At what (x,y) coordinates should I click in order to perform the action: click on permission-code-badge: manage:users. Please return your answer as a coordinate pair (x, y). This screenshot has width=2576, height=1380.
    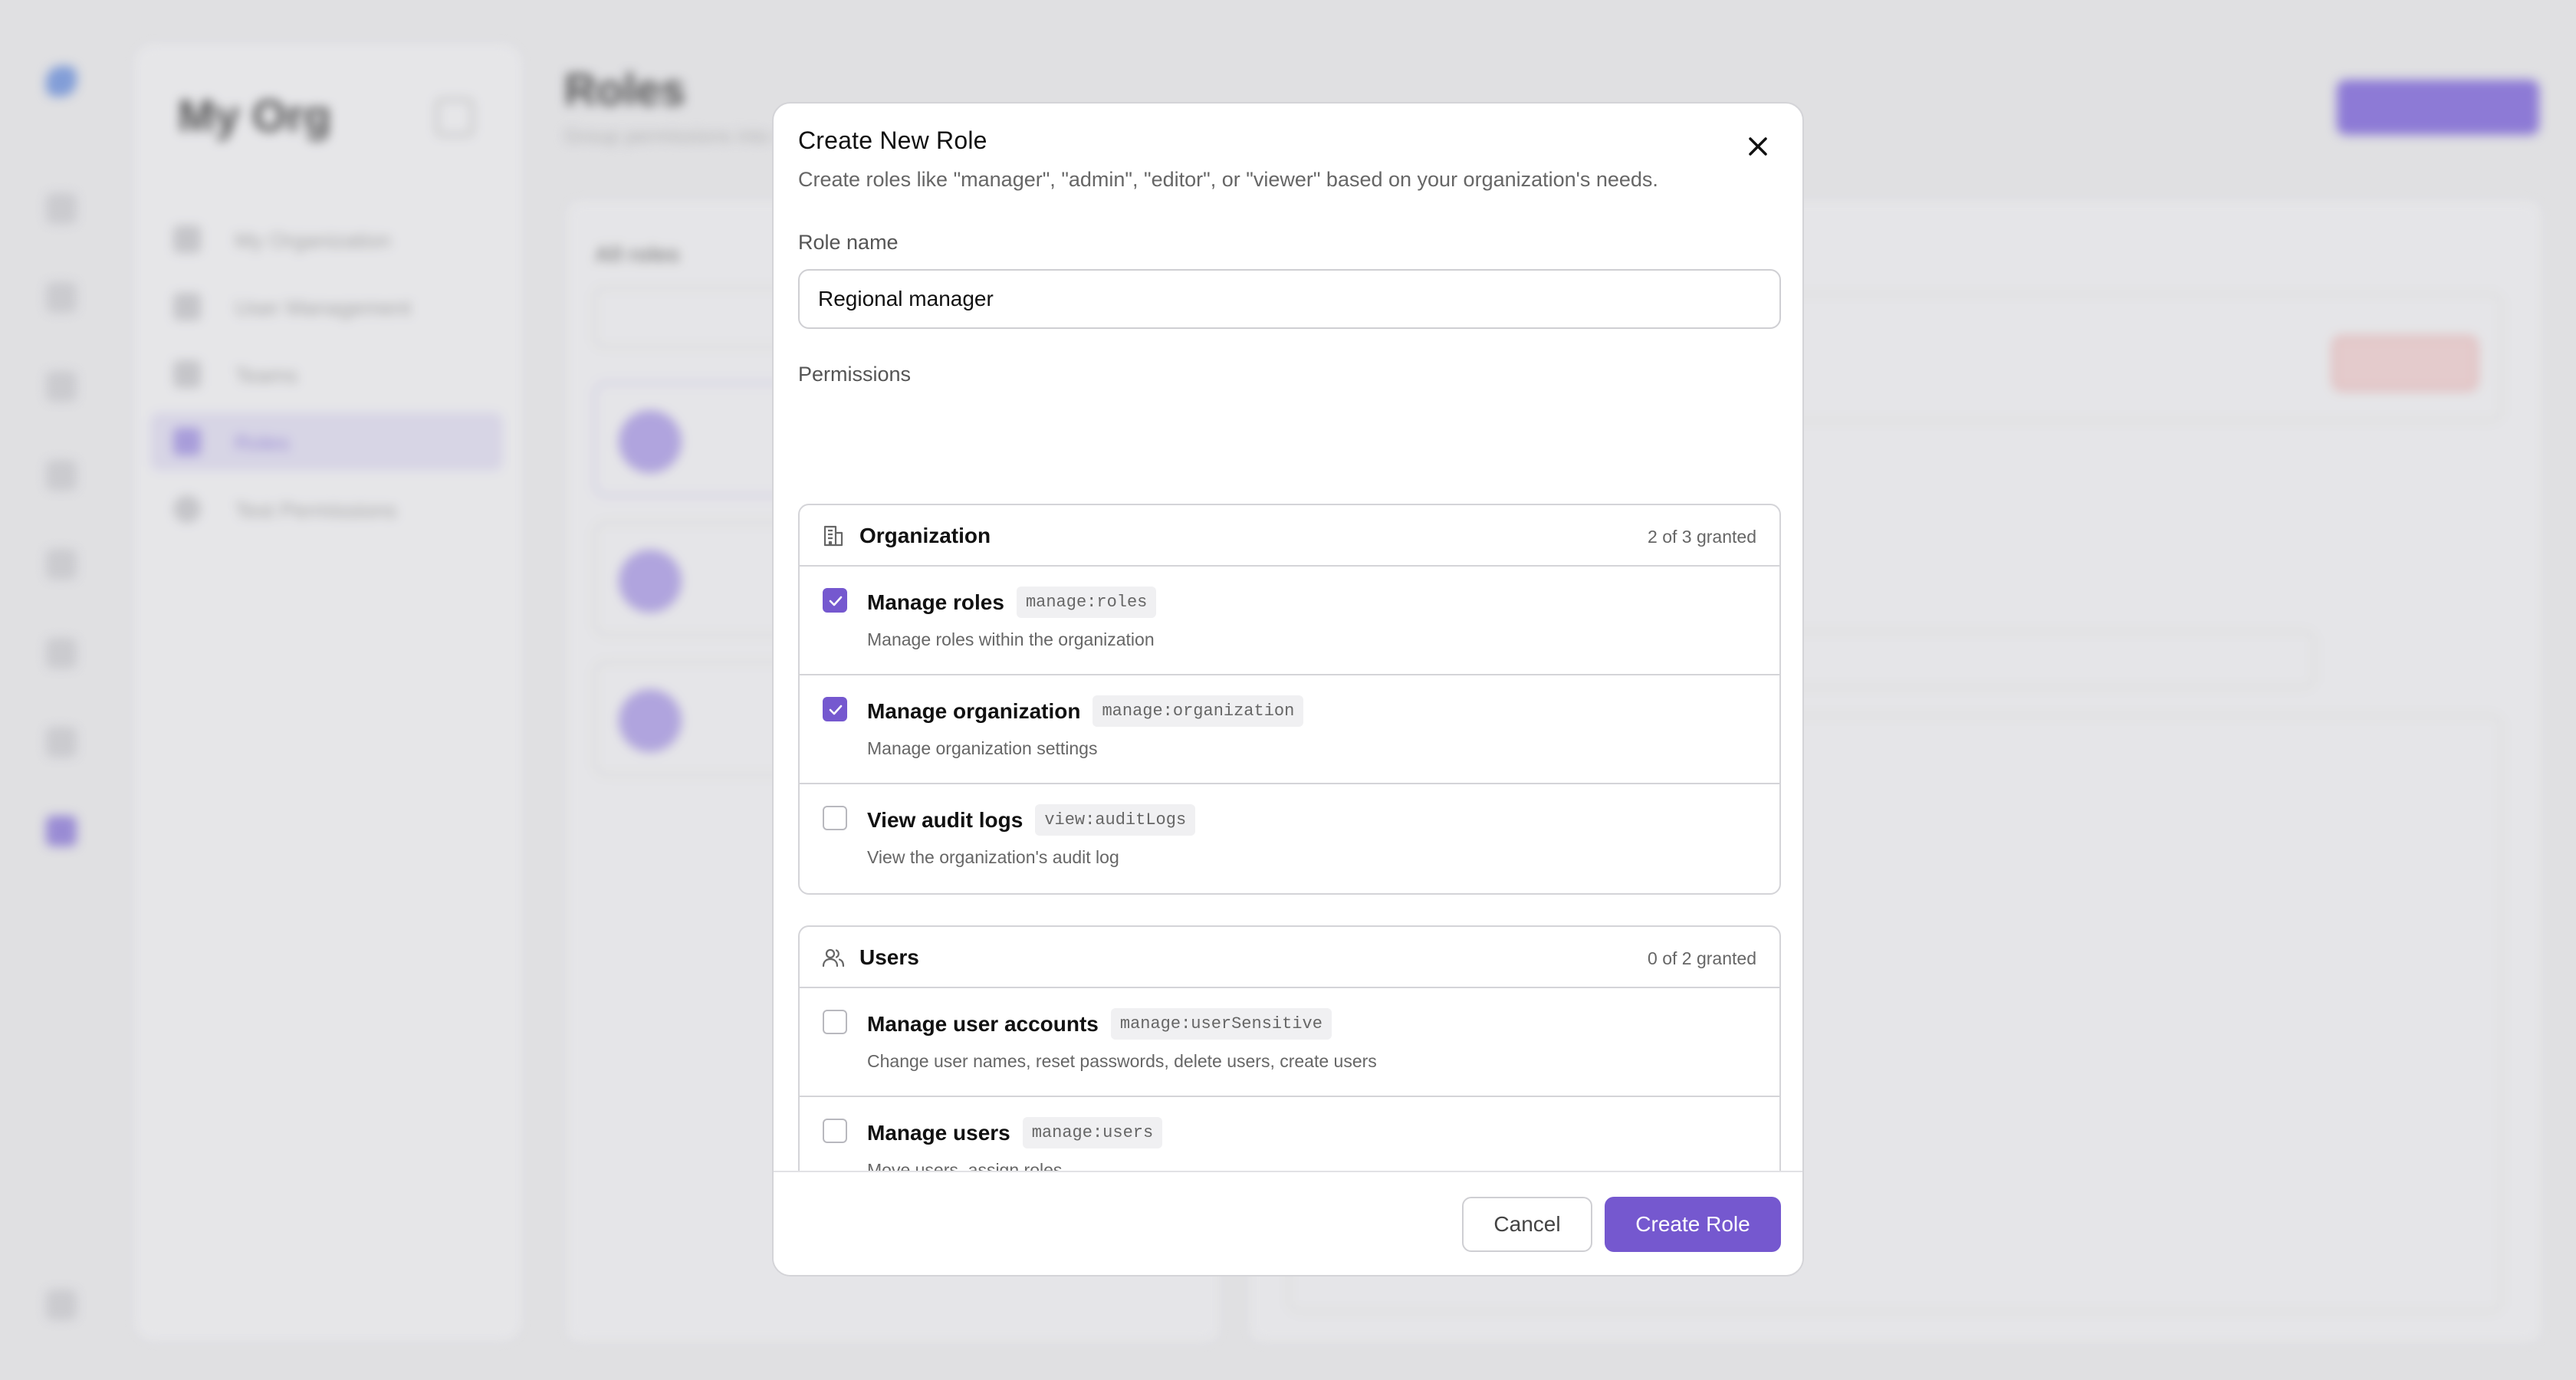
    Looking at the image, I should click on (1092, 1132).